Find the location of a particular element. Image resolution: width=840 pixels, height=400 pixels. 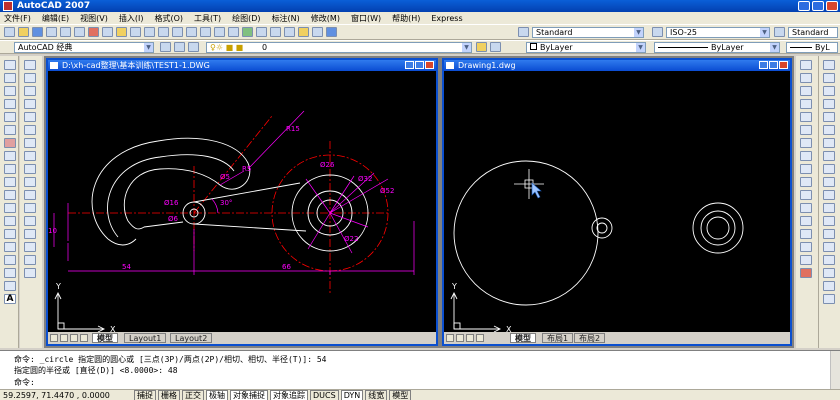

coordinate-readout: 59.2597, 71.4470 , 0.0000 is located at coordinates (67, 395).